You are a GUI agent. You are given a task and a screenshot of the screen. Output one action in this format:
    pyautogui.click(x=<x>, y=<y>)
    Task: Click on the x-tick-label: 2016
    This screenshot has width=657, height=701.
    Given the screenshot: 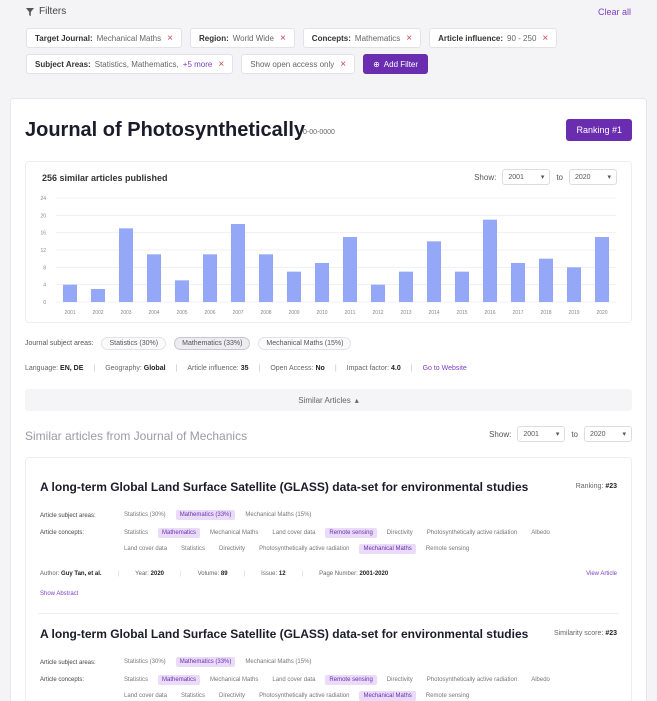 What is the action you would take?
    pyautogui.click(x=489, y=313)
    